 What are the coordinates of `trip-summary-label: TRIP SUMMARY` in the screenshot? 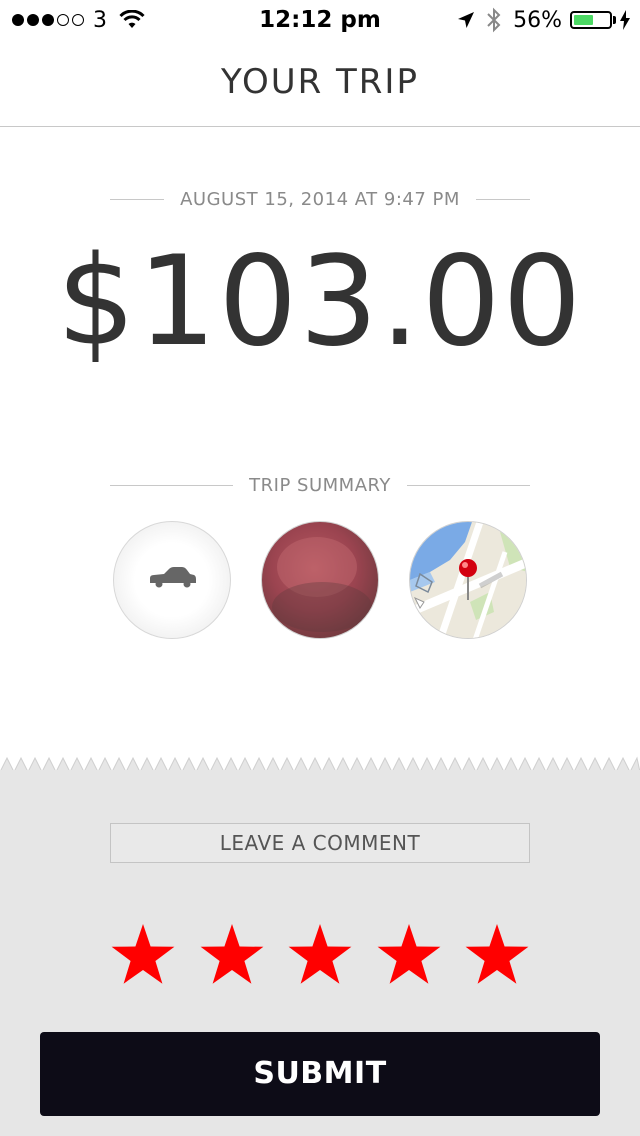 It's located at (320, 485).